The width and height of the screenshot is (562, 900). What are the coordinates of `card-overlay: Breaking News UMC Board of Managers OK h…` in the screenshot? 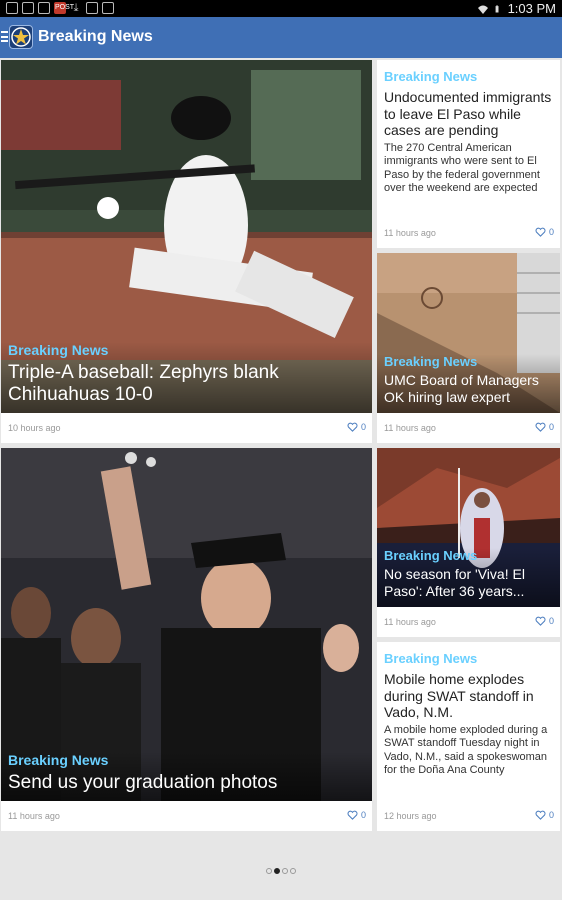 It's located at (468, 383).